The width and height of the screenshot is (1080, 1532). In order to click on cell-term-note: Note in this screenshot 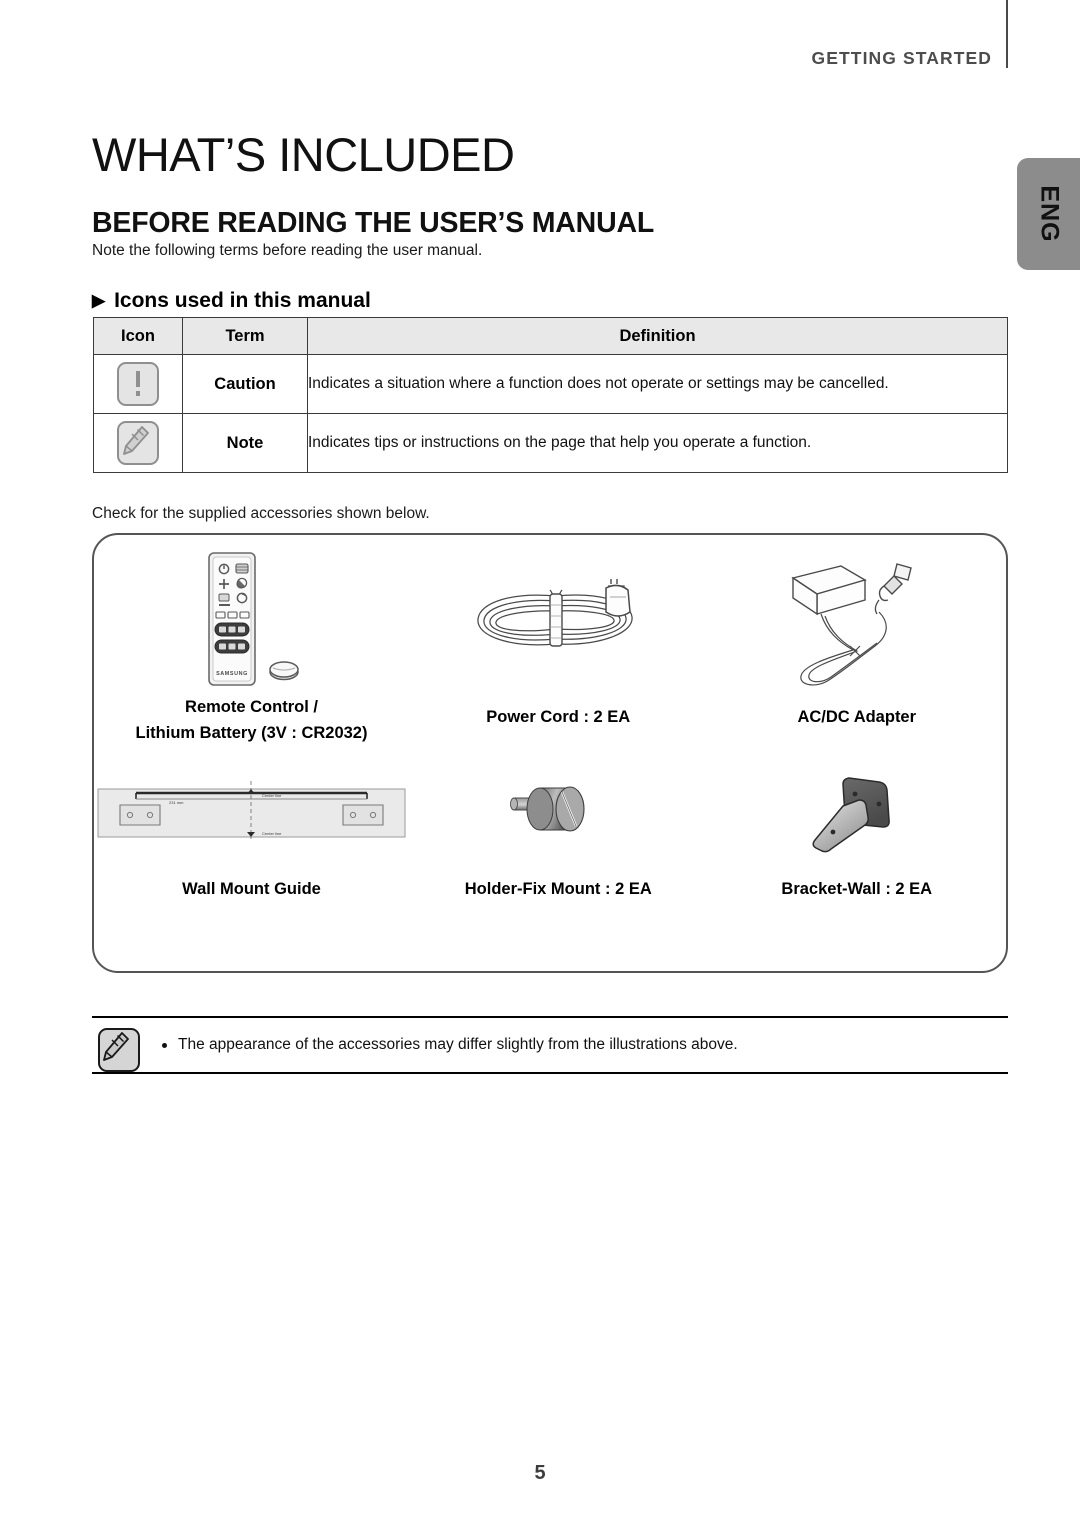, I will do `click(245, 443)`.